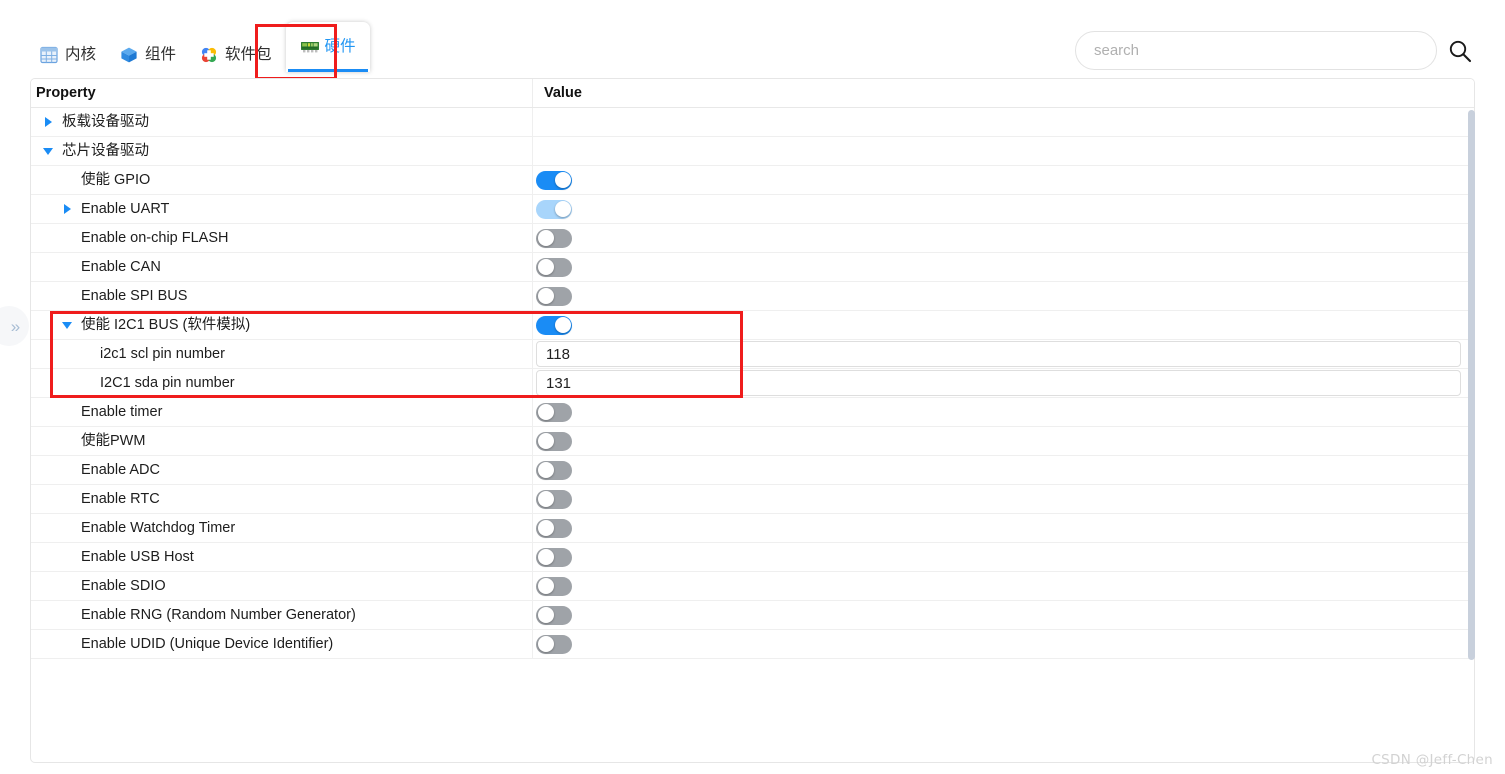 This screenshot has height=774, width=1505. What do you see at coordinates (1432, 760) in the screenshot?
I see `watermark: CSDN @Jeff-Chen` at bounding box center [1432, 760].